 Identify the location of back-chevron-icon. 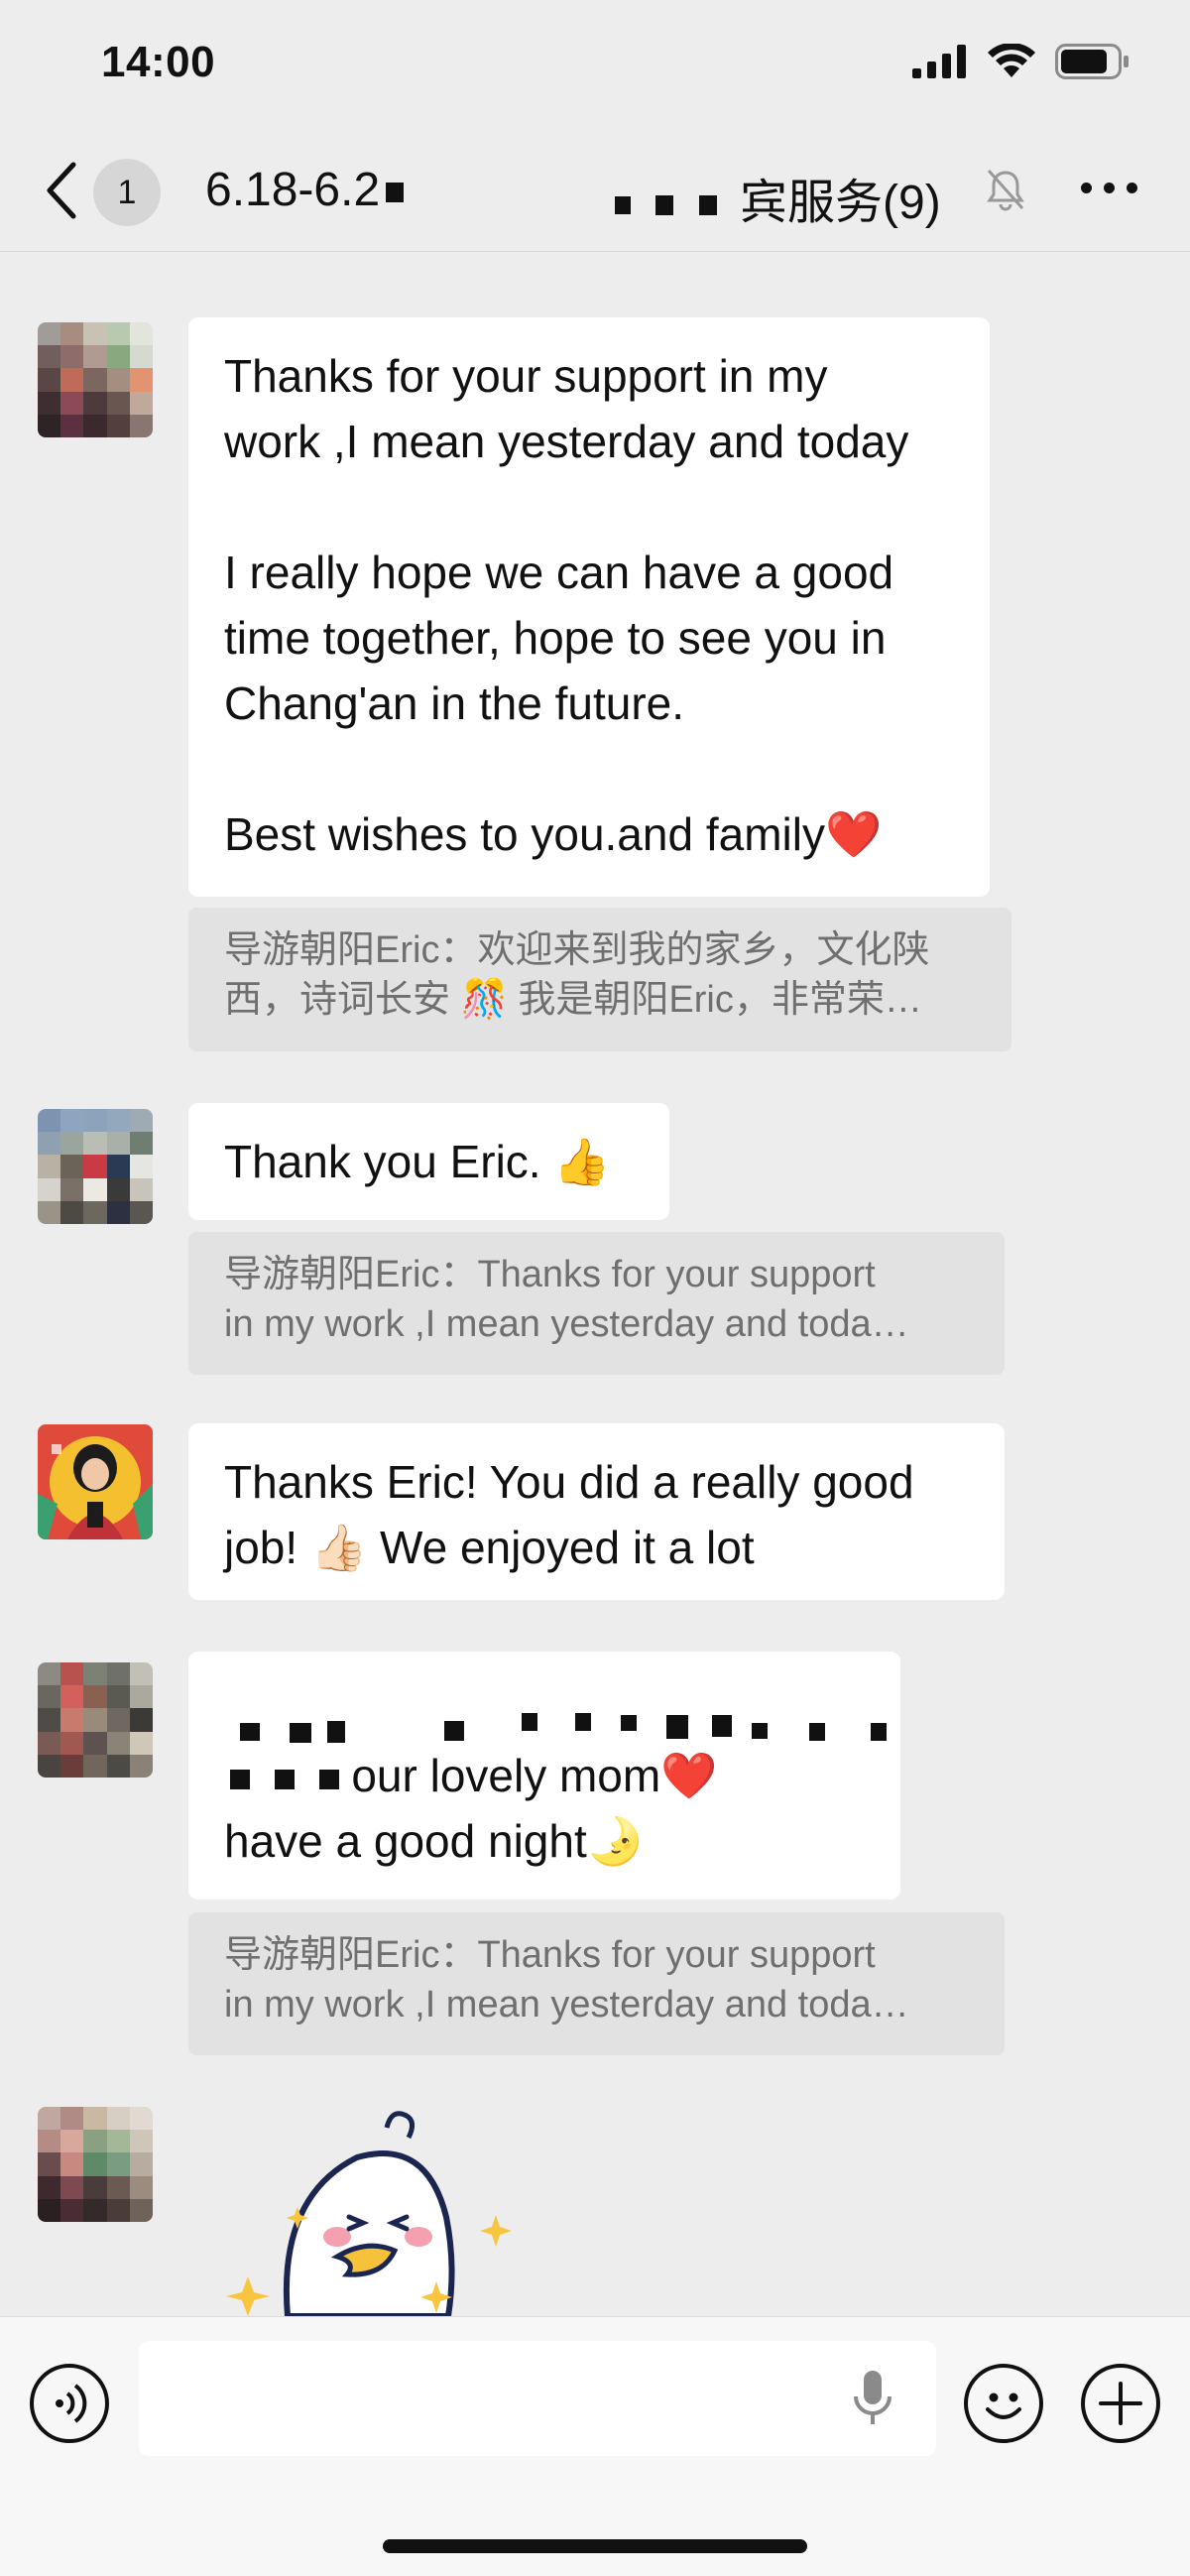
(61, 190).